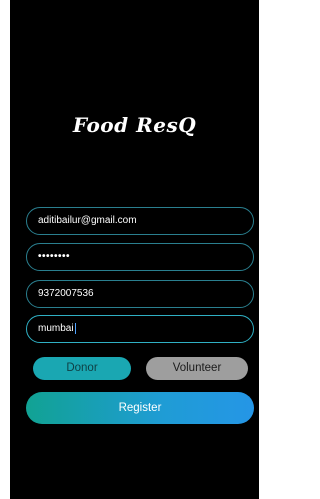 The width and height of the screenshot is (320, 499). Describe the element at coordinates (197, 368) in the screenshot. I see `volunteer-button: Volunteer` at that location.